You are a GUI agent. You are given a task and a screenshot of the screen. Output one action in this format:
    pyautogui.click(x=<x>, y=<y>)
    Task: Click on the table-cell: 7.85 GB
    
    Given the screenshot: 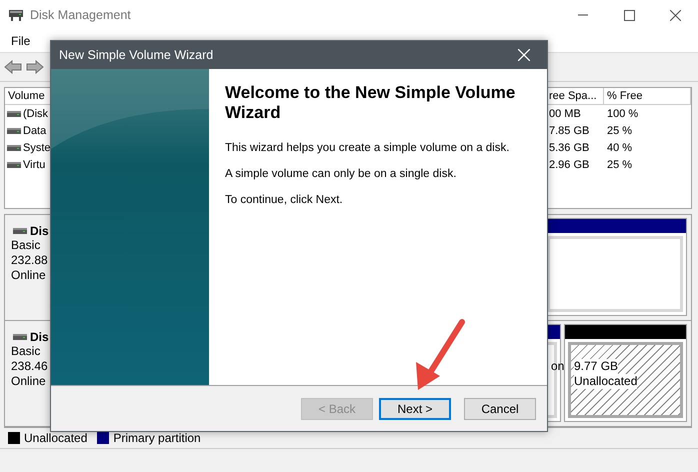 What is the action you would take?
    pyautogui.click(x=569, y=130)
    